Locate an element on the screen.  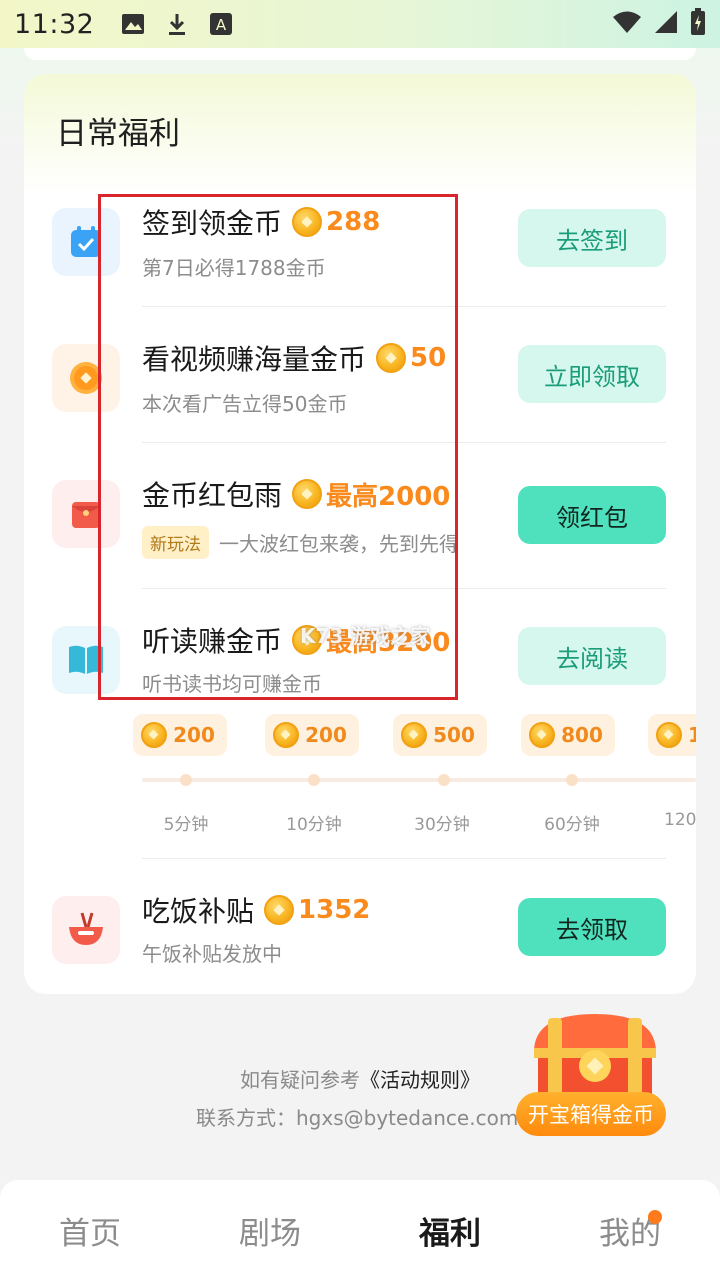
contact-info: 联系方式：hgxs@bytedance.com is located at coordinates (357, 1118).